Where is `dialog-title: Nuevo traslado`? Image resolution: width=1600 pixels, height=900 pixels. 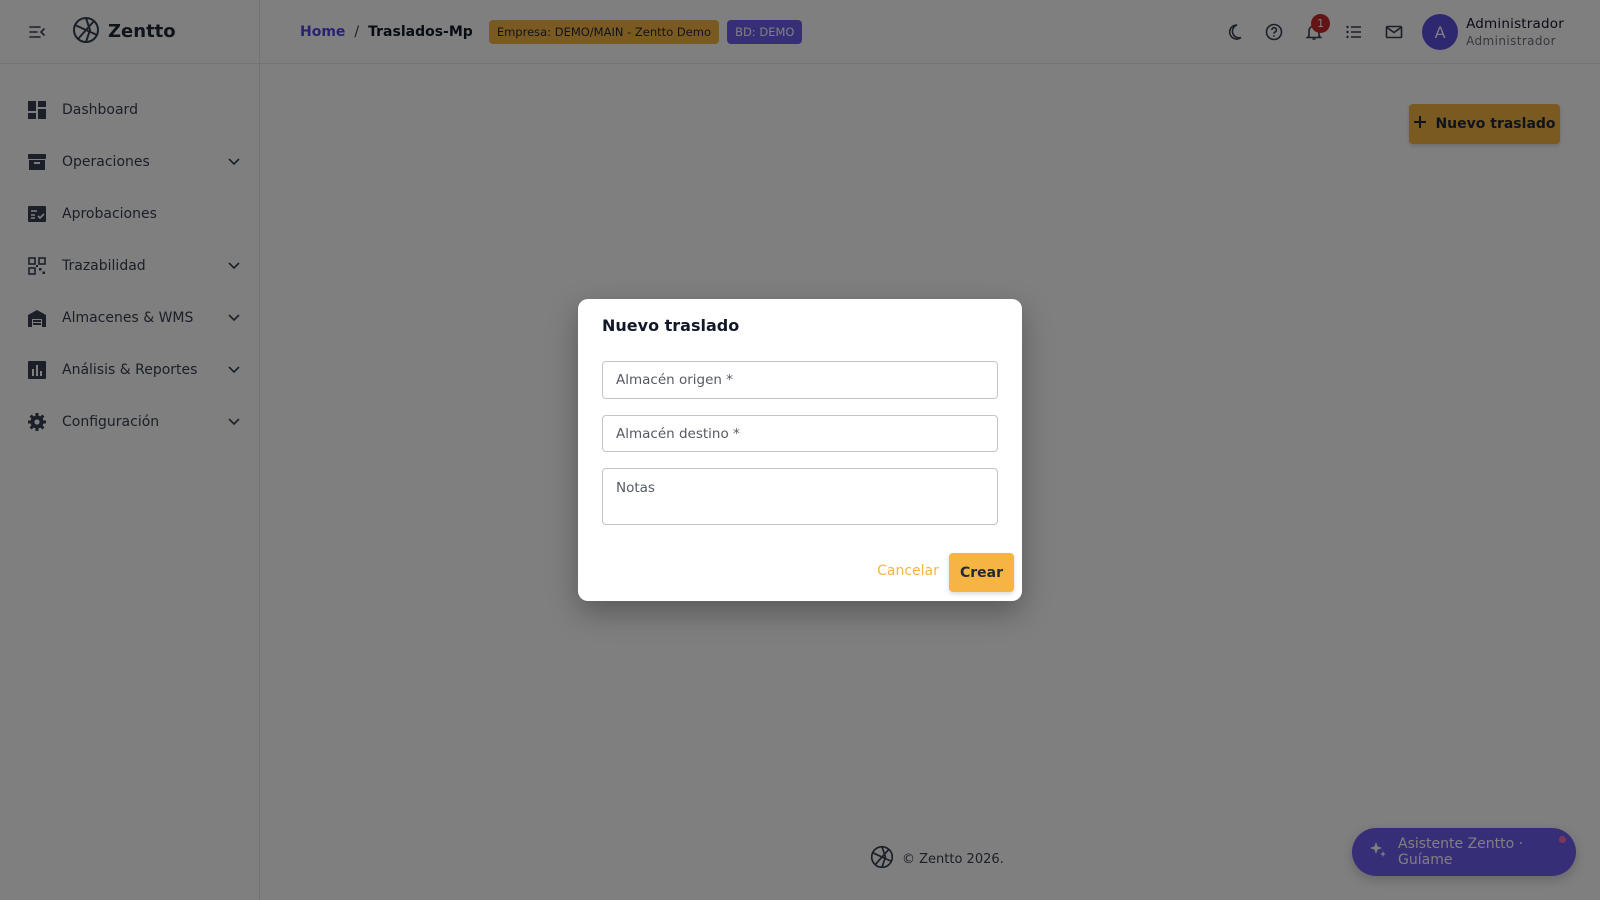 dialog-title: Nuevo traslado is located at coordinates (671, 325).